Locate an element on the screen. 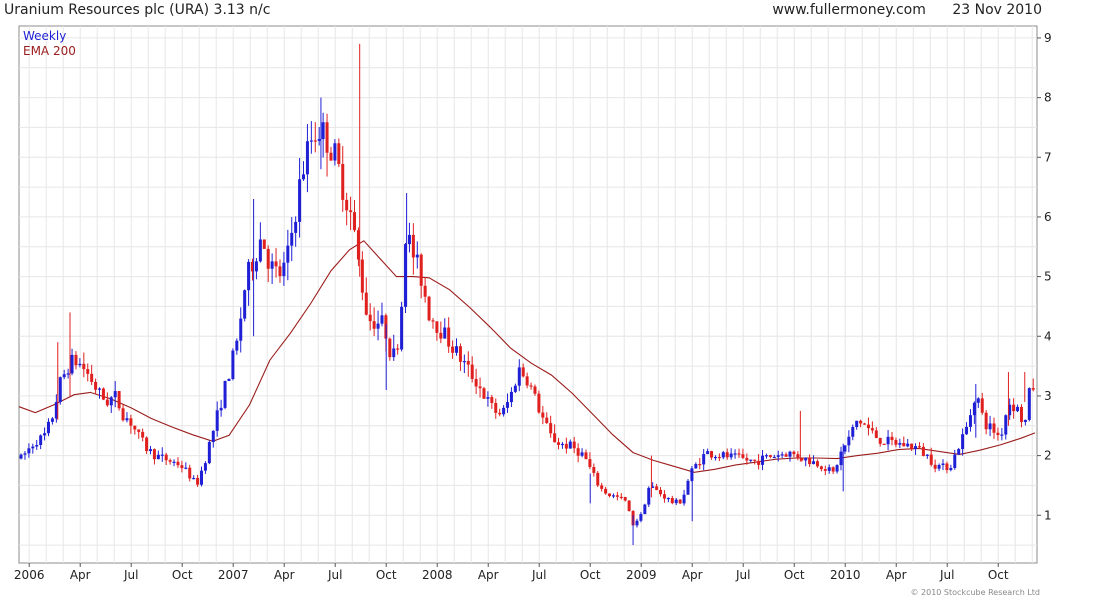 Image resolution: width=1100 pixels, height=600 pixels. x-tick-label: 2009 is located at coordinates (641, 575).